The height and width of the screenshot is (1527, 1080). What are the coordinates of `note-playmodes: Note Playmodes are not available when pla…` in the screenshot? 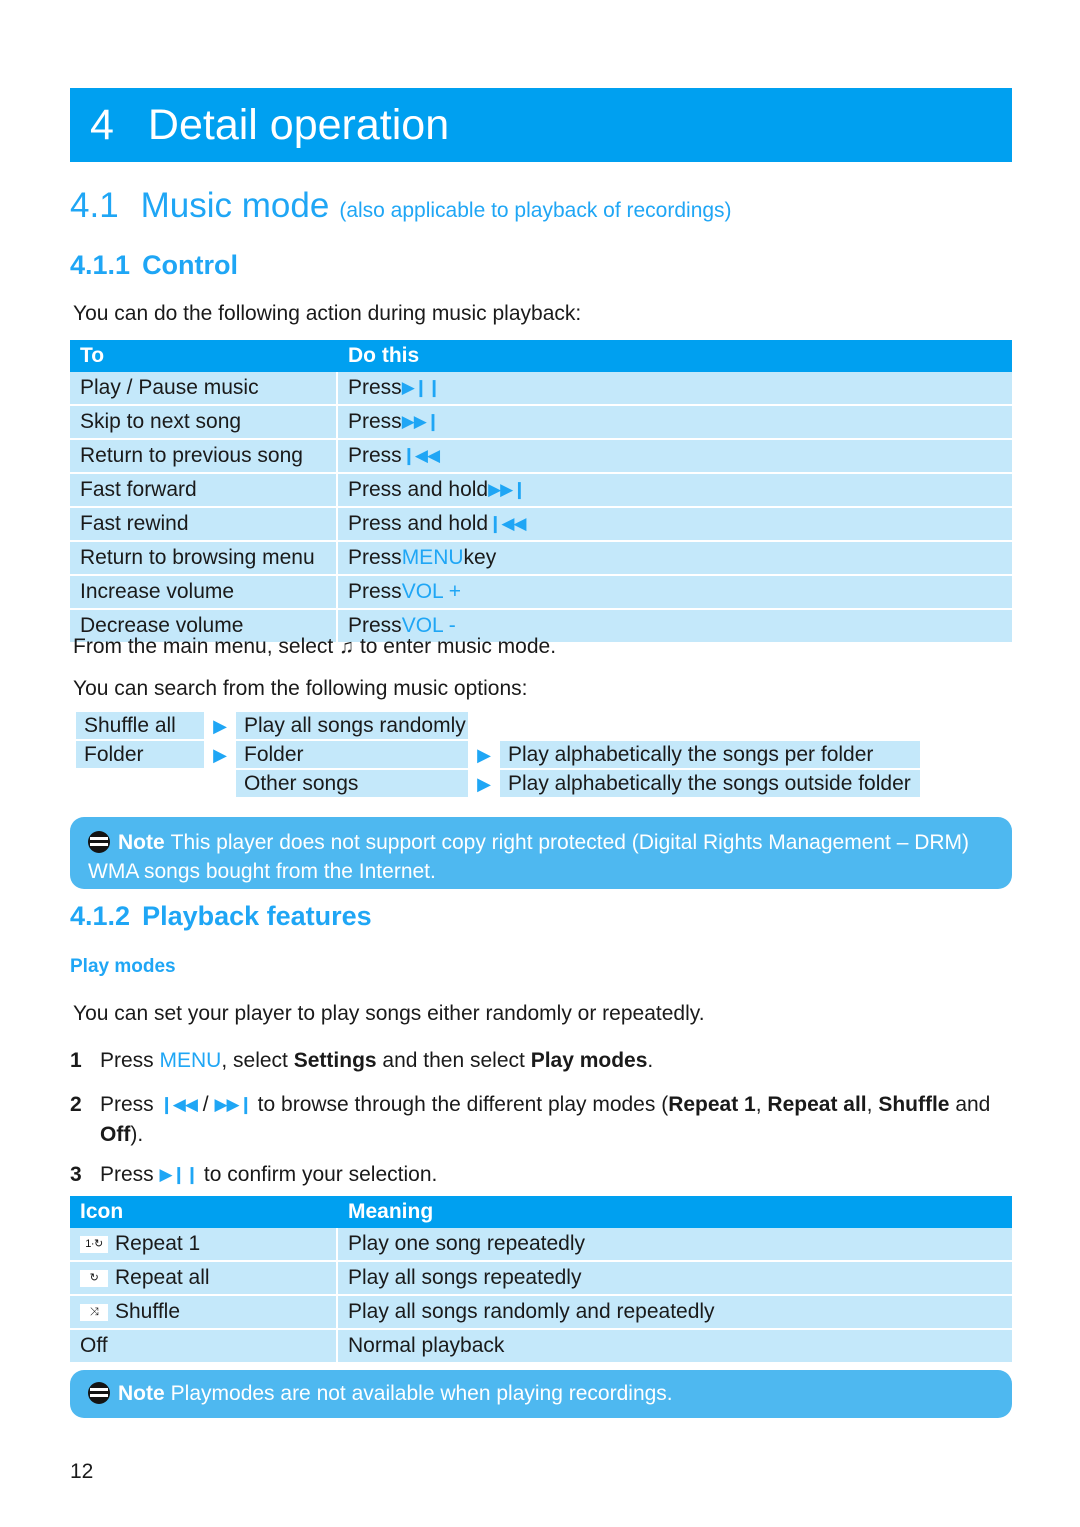 It's located at (541, 1394).